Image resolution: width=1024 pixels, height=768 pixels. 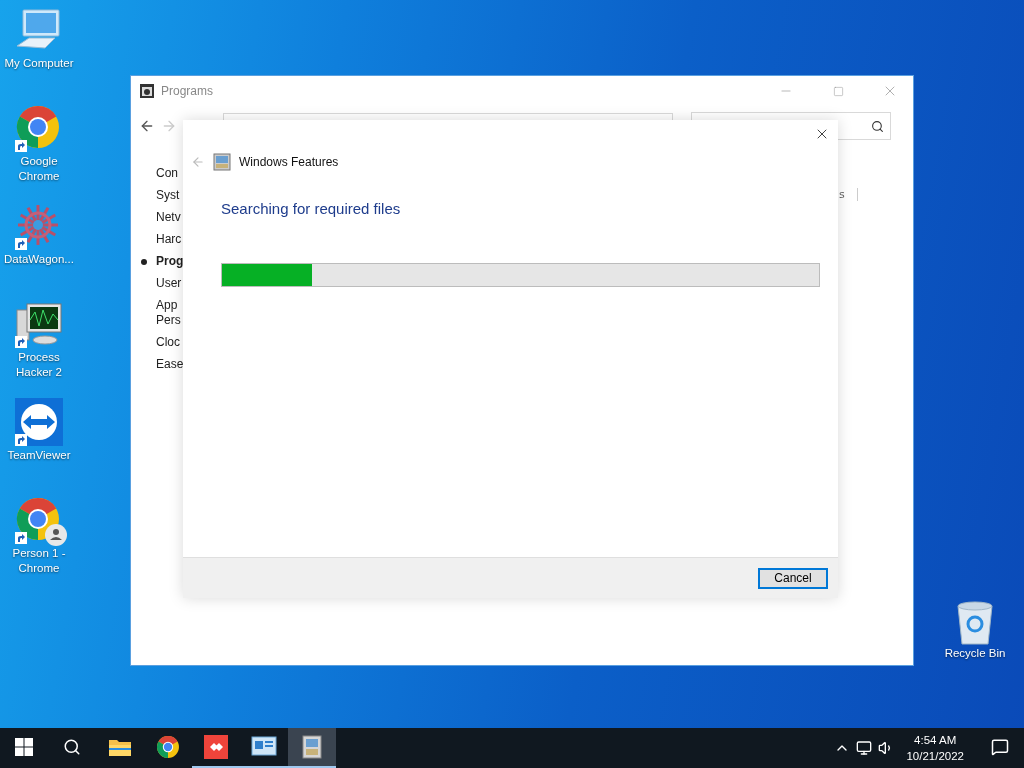 What do you see at coordinates (168, 217) in the screenshot?
I see `nav-link: Netv` at bounding box center [168, 217].